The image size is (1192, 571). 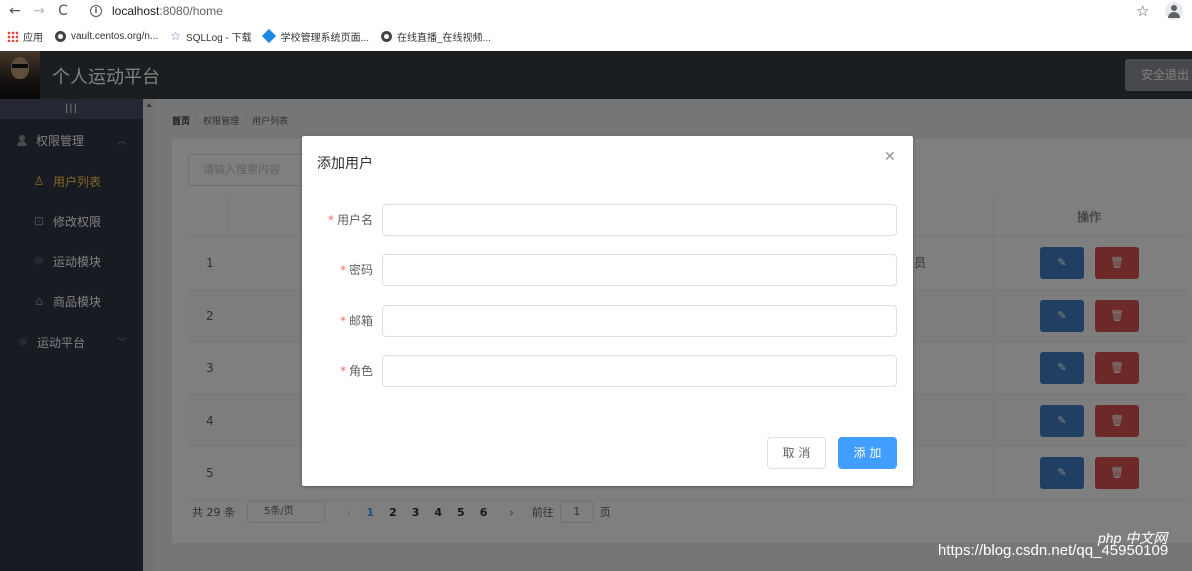 What do you see at coordinates (210, 36) in the screenshot?
I see `bookmark-sqllog: ☆ SQLLog - 下载` at bounding box center [210, 36].